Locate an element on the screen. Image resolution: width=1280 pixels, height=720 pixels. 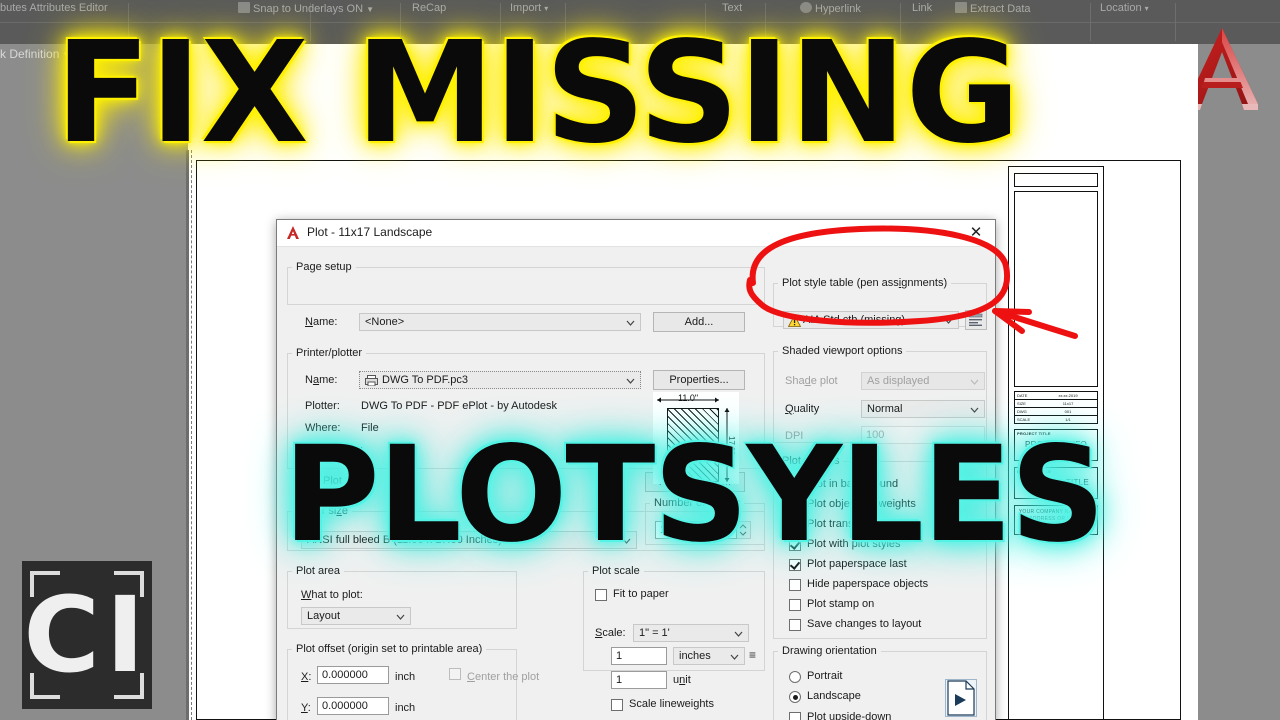
shaded-viewport-legend: Shaded viewport options is located at coordinates (842, 351).